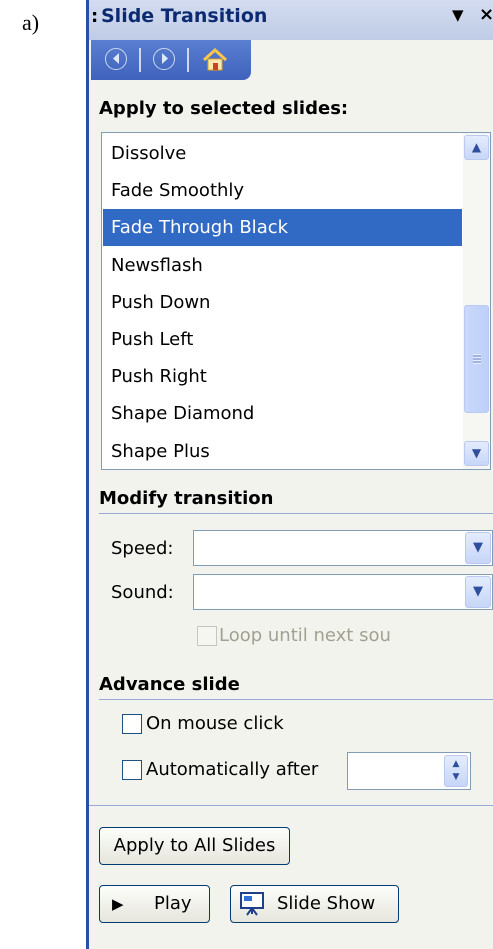 This screenshot has width=493, height=949. What do you see at coordinates (476, 453) in the screenshot?
I see `scroll-down-icon: ▼` at bounding box center [476, 453].